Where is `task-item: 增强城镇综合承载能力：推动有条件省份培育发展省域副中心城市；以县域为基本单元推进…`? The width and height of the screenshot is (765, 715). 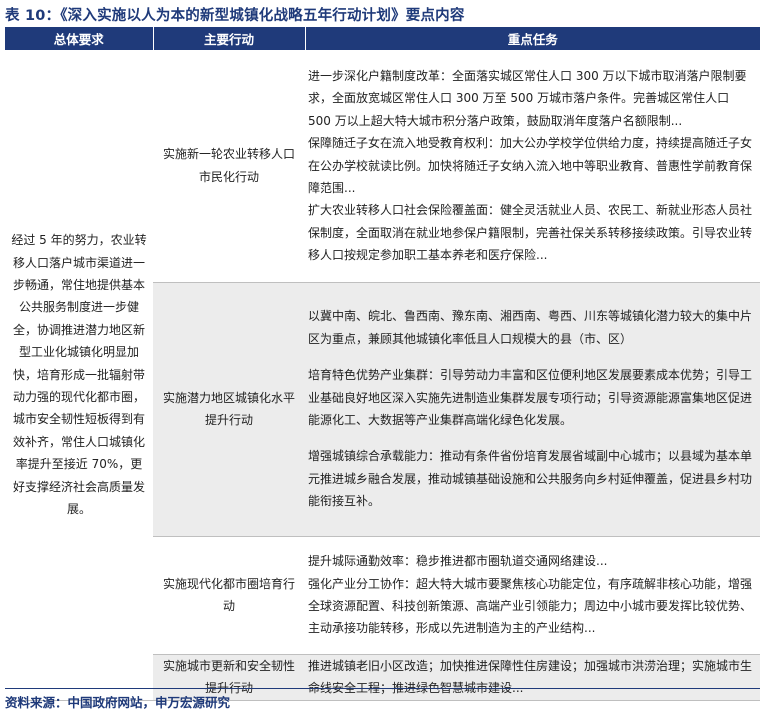
task-item: 增强城镇综合承载能力：推动有条件省份培育发展省域副中心城市；以县域为基本单元推进… is located at coordinates (530, 479).